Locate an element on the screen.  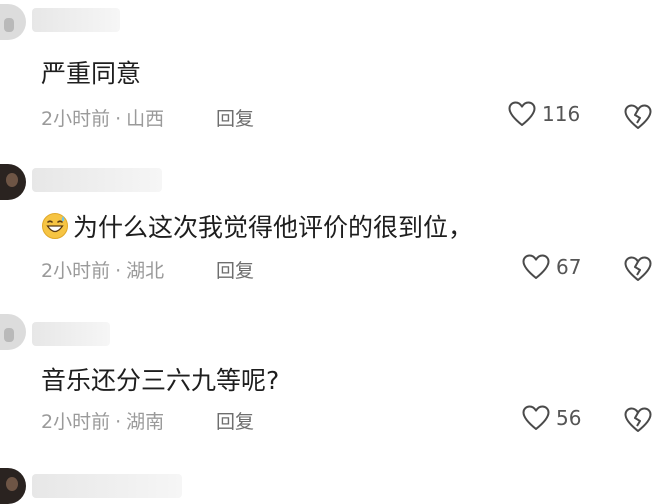
grinning-sweat-emoji-icon is located at coordinates (55, 226).